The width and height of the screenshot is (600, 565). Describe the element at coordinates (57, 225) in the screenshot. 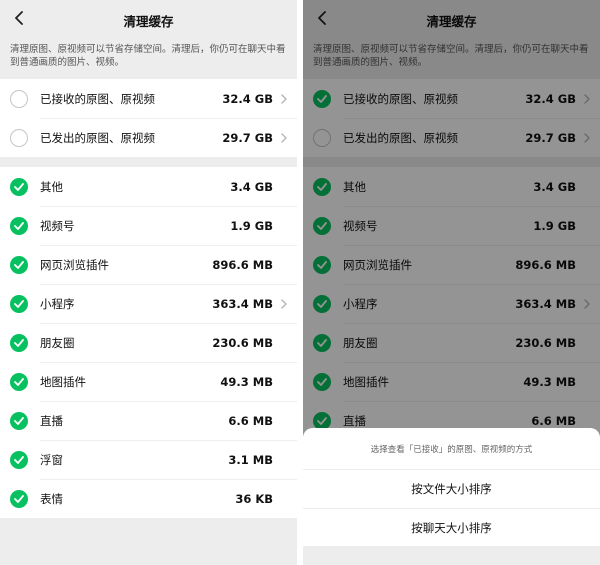

I see `item-label: 视频号` at that location.